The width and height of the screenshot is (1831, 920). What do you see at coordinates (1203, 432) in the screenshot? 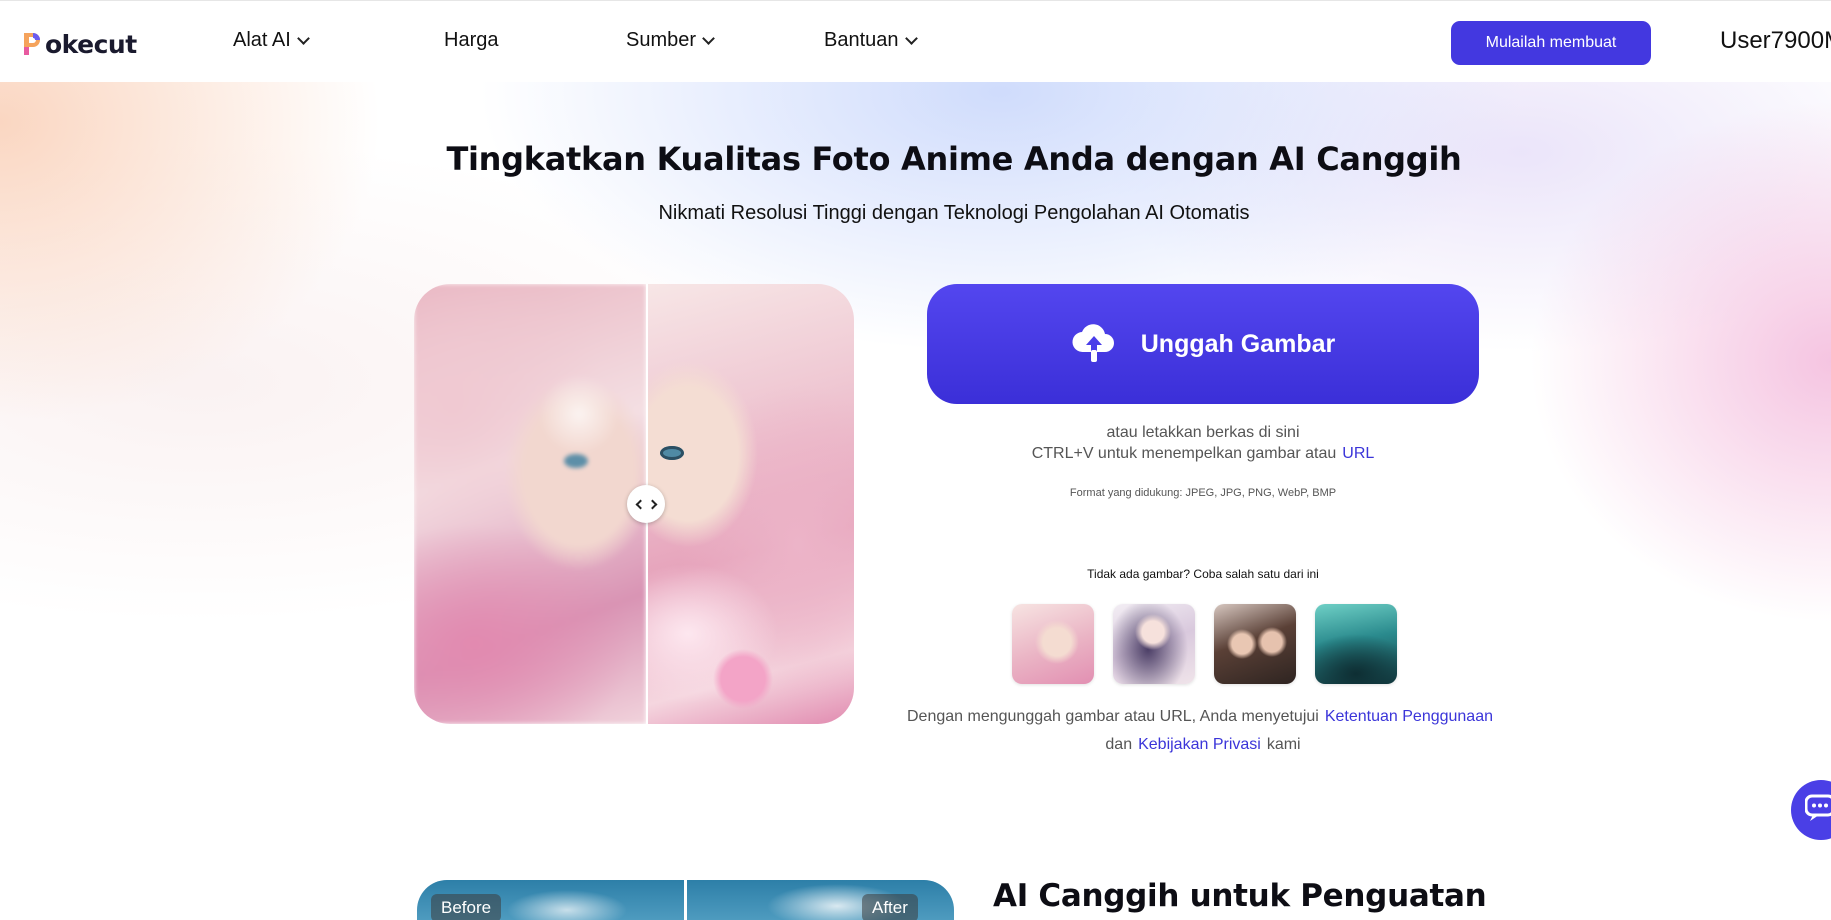
I see `drop-hint: atau letakkan berkas di sini` at bounding box center [1203, 432].